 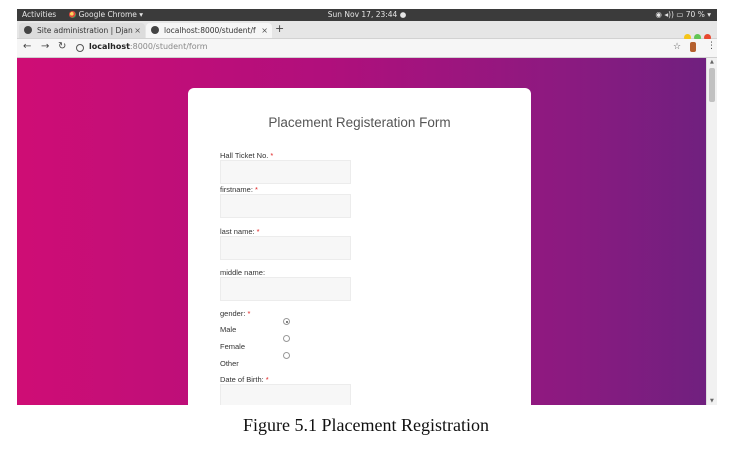 I want to click on middlename-label: middle name:, so click(x=243, y=272).